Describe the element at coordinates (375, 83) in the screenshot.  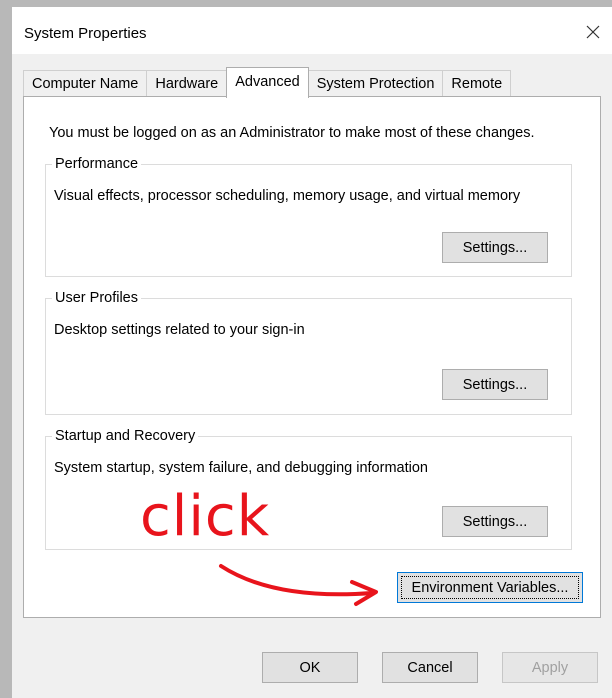
I see `tab-system-protection: System Protection` at that location.